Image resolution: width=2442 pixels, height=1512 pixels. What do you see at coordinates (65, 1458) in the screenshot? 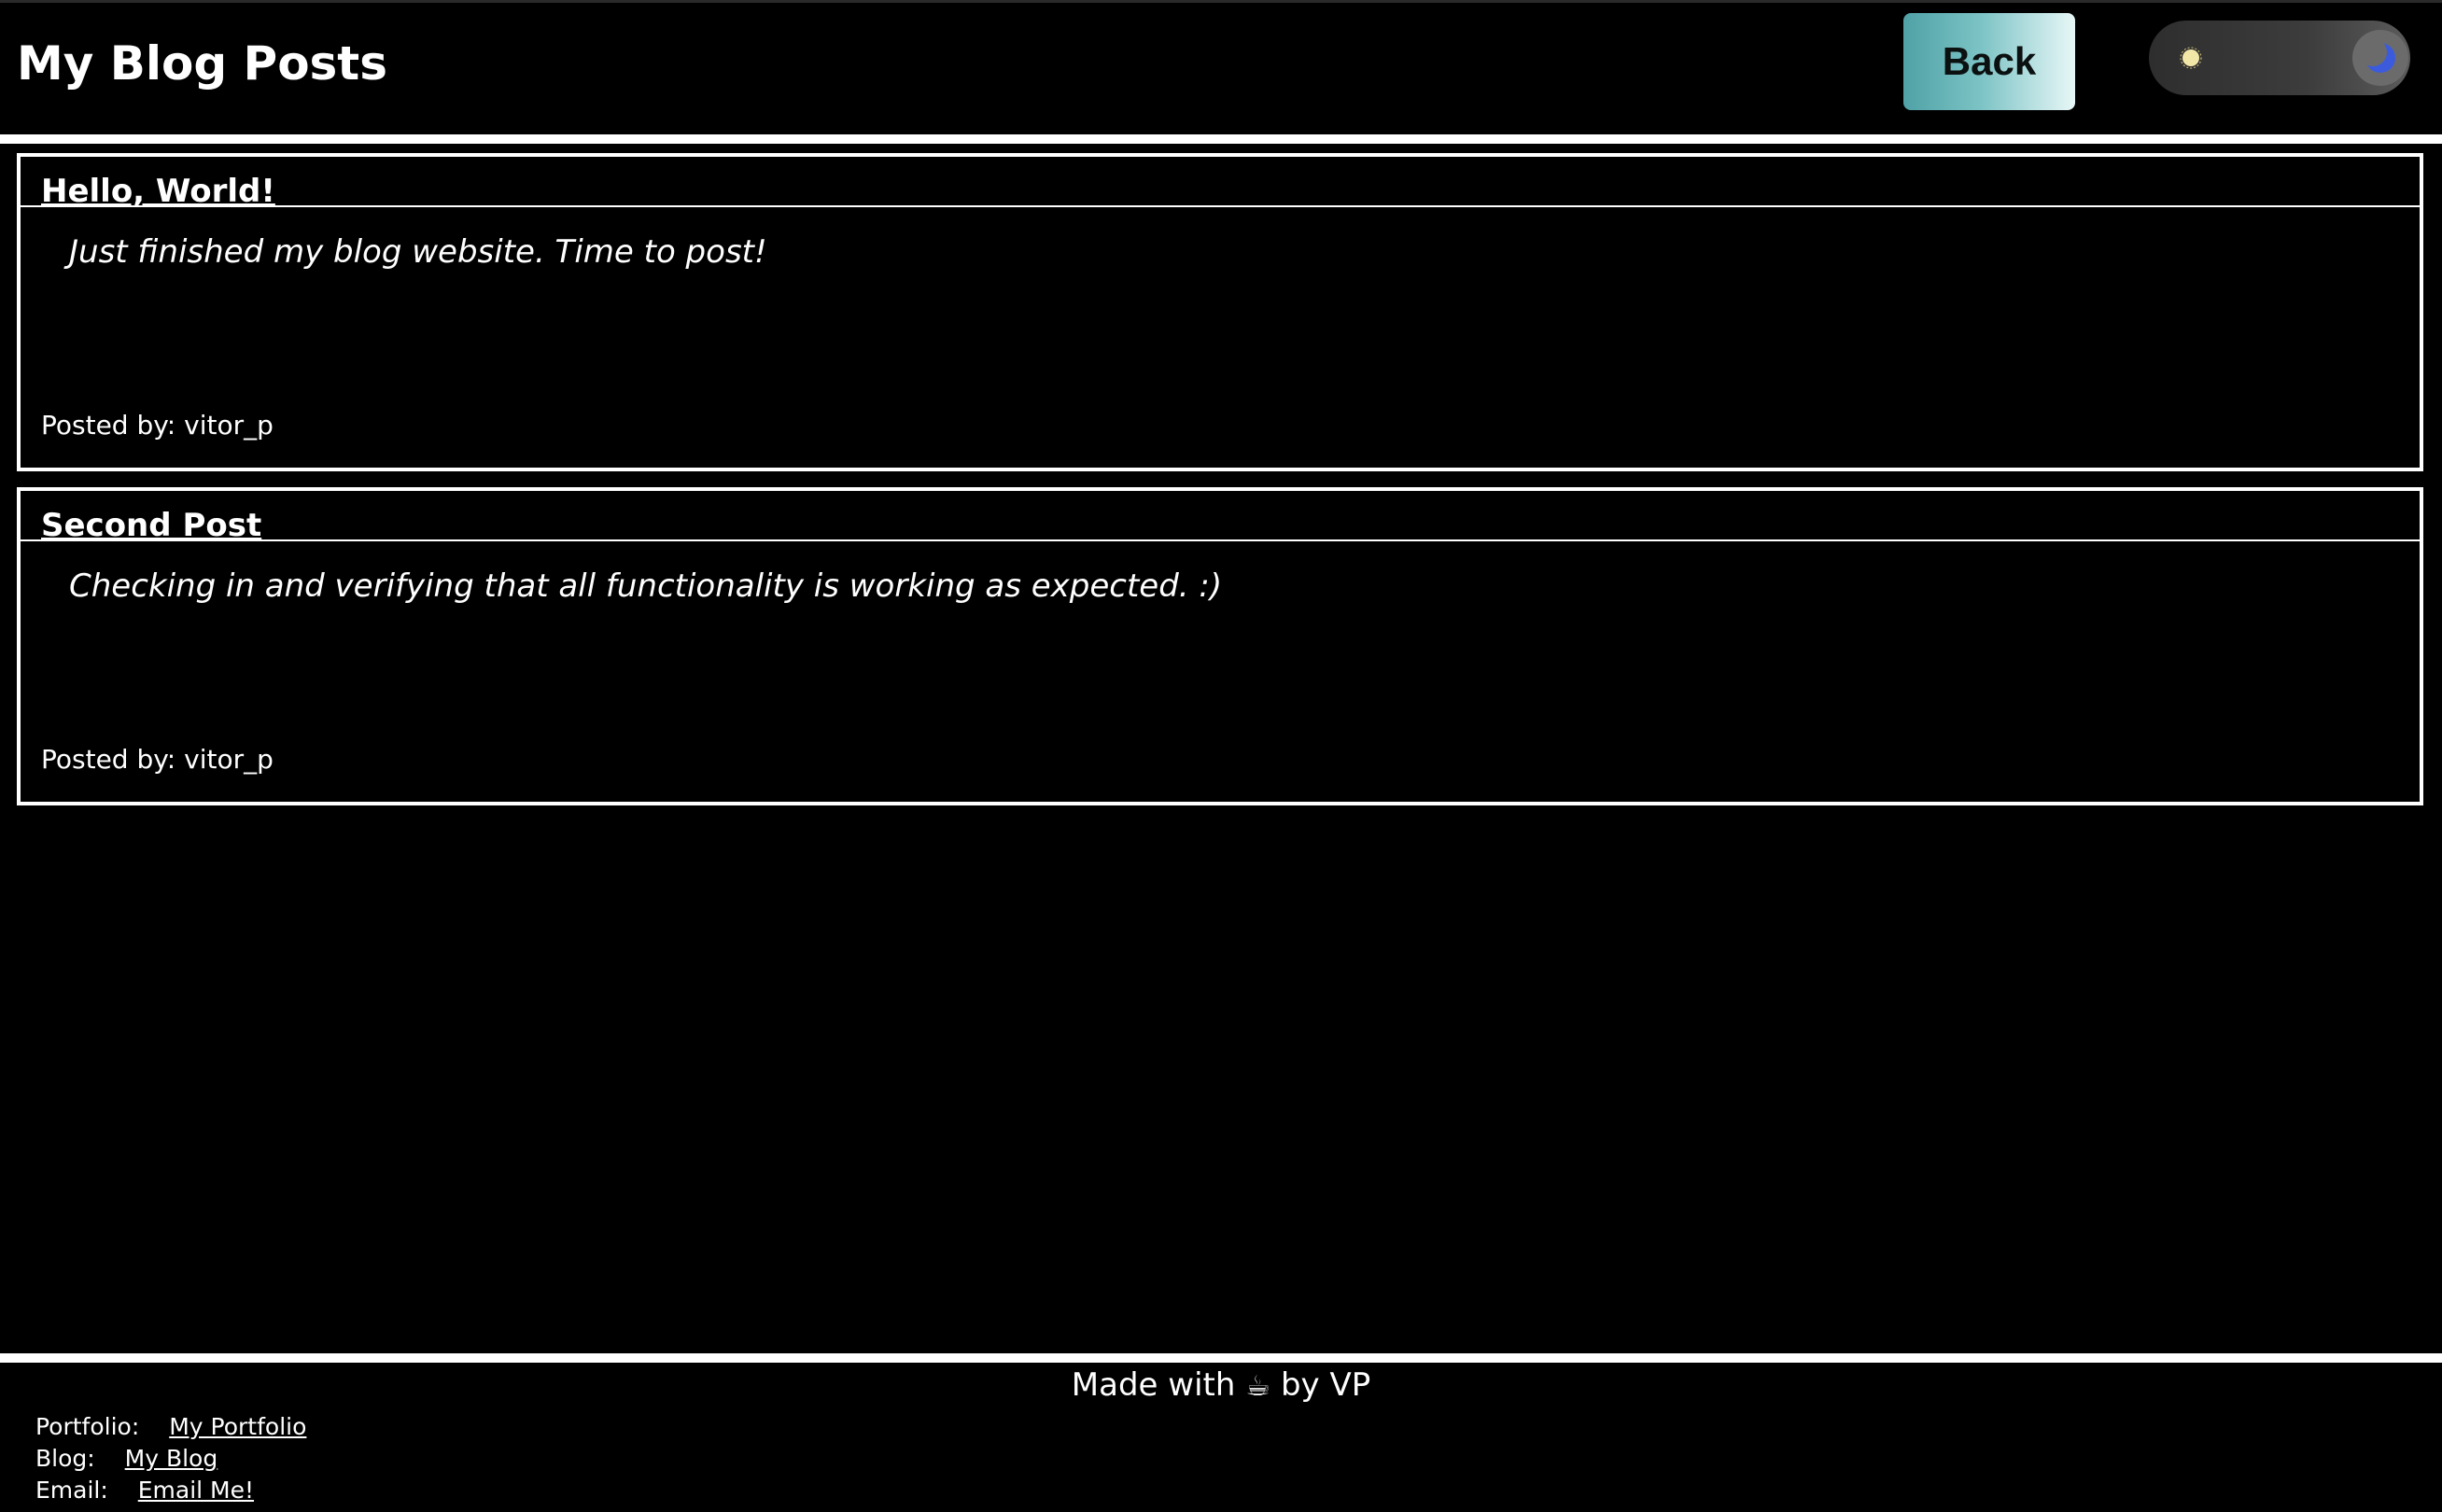
I see `footer-label: Blog:` at bounding box center [65, 1458].